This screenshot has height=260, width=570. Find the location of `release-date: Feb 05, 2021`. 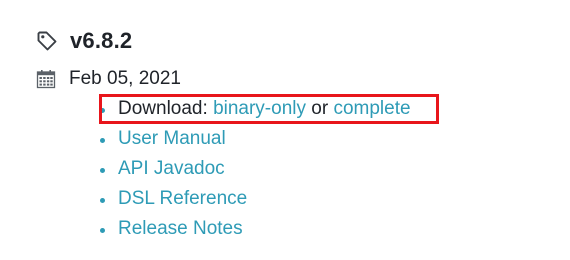

release-date: Feb 05, 2021 is located at coordinates (125, 78).